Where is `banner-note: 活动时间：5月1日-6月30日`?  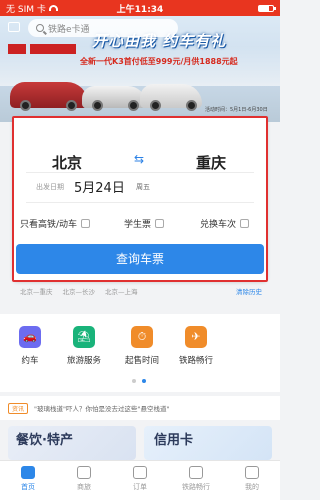
banner-note: 活动时间：5月1日-6月30日 is located at coordinates (236, 110).